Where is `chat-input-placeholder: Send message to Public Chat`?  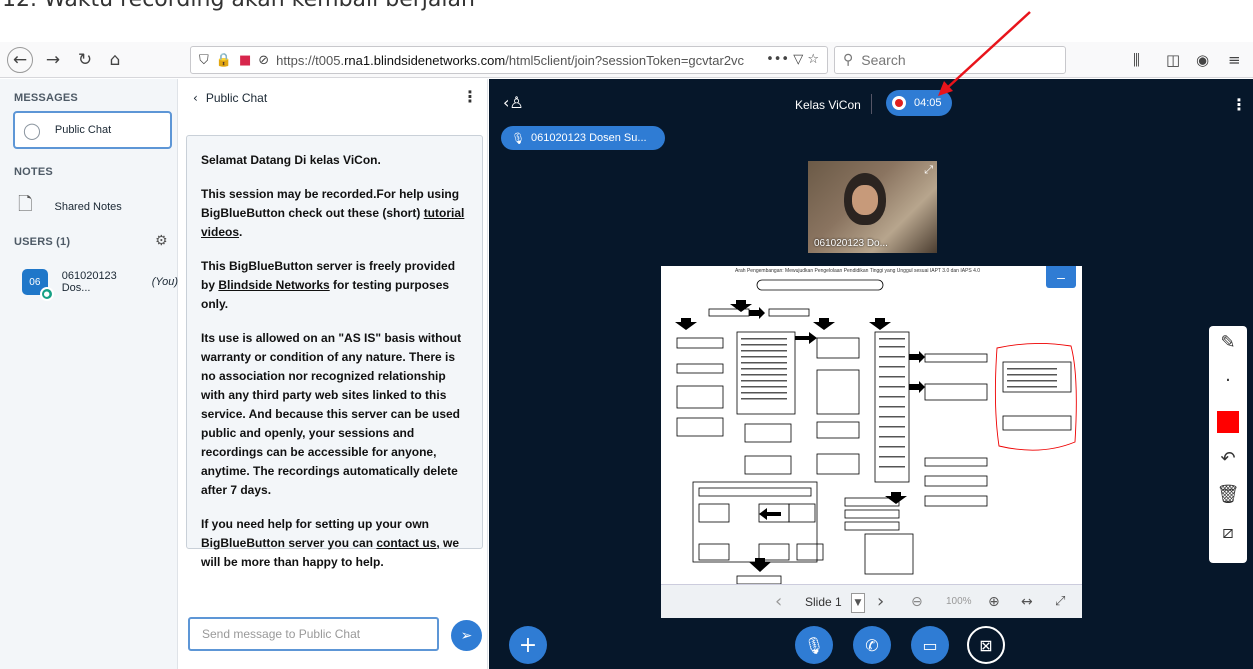 chat-input-placeholder: Send message to Public Chat is located at coordinates (281, 634).